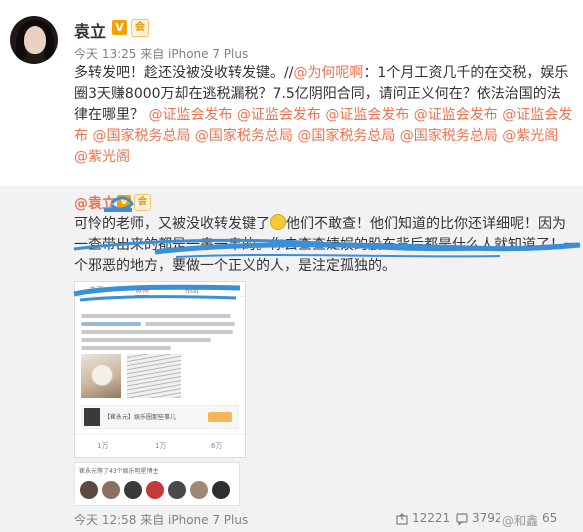 Image resolution: width=583 pixels, height=532 pixels. I want to click on comment-icon, so click(462, 519).